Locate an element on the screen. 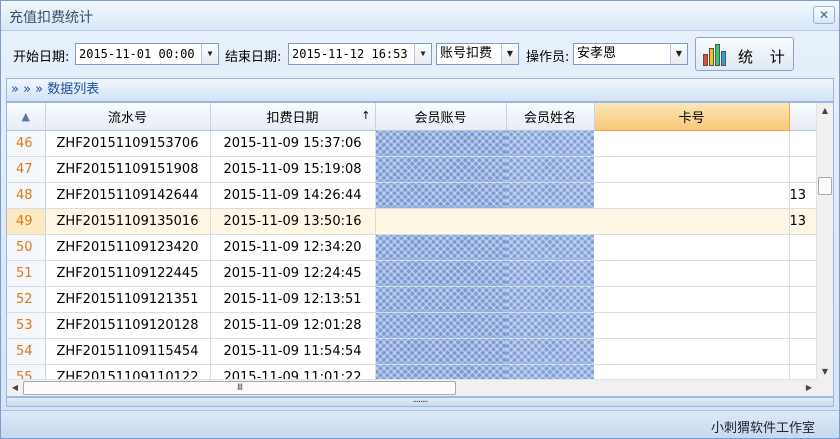 Image resolution: width=840 pixels, height=439 pixels. date-cell: 2015-11-09 12:13:51 is located at coordinates (293, 299).